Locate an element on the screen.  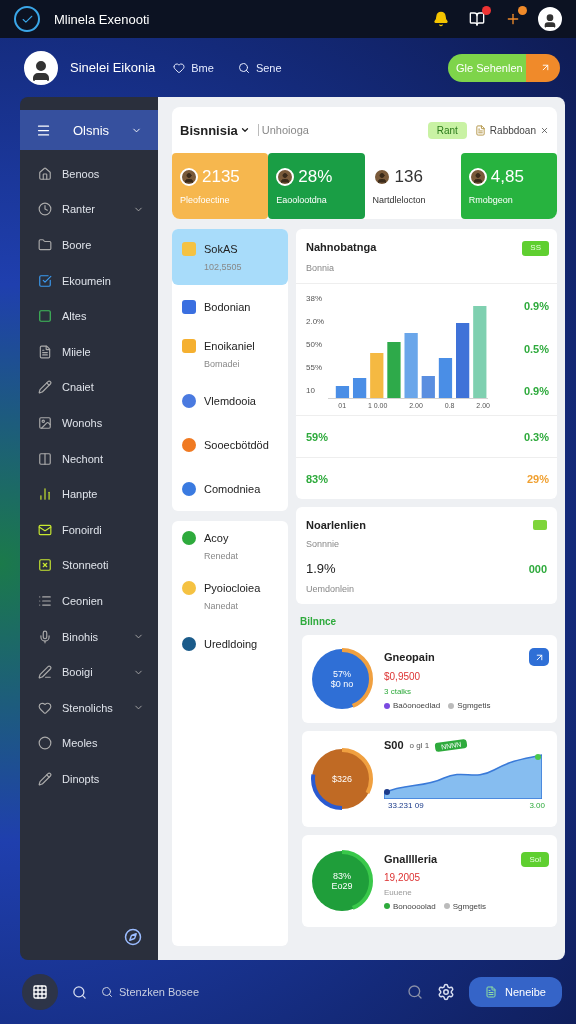
sidebar-item: Fonoirdi is located at coordinates (89, 529).